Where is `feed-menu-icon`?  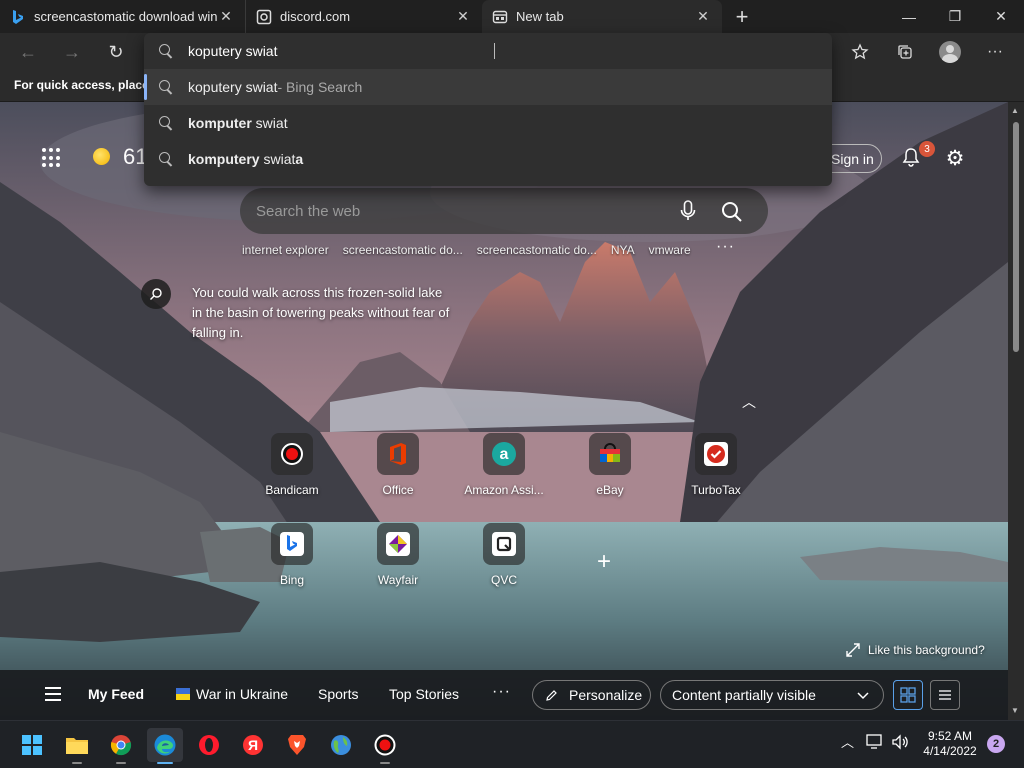
feed-menu-icon is located at coordinates (53, 694).